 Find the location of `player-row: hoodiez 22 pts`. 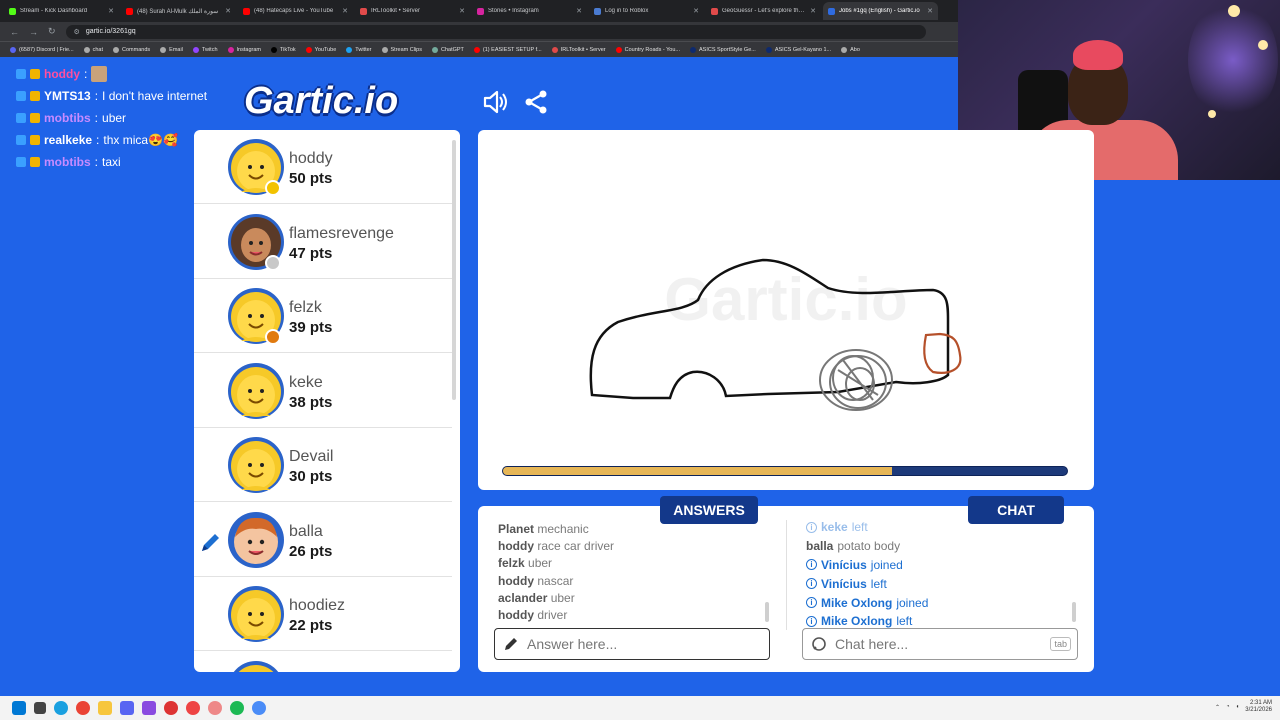

player-row: hoodiez 22 pts is located at coordinates (323, 614).